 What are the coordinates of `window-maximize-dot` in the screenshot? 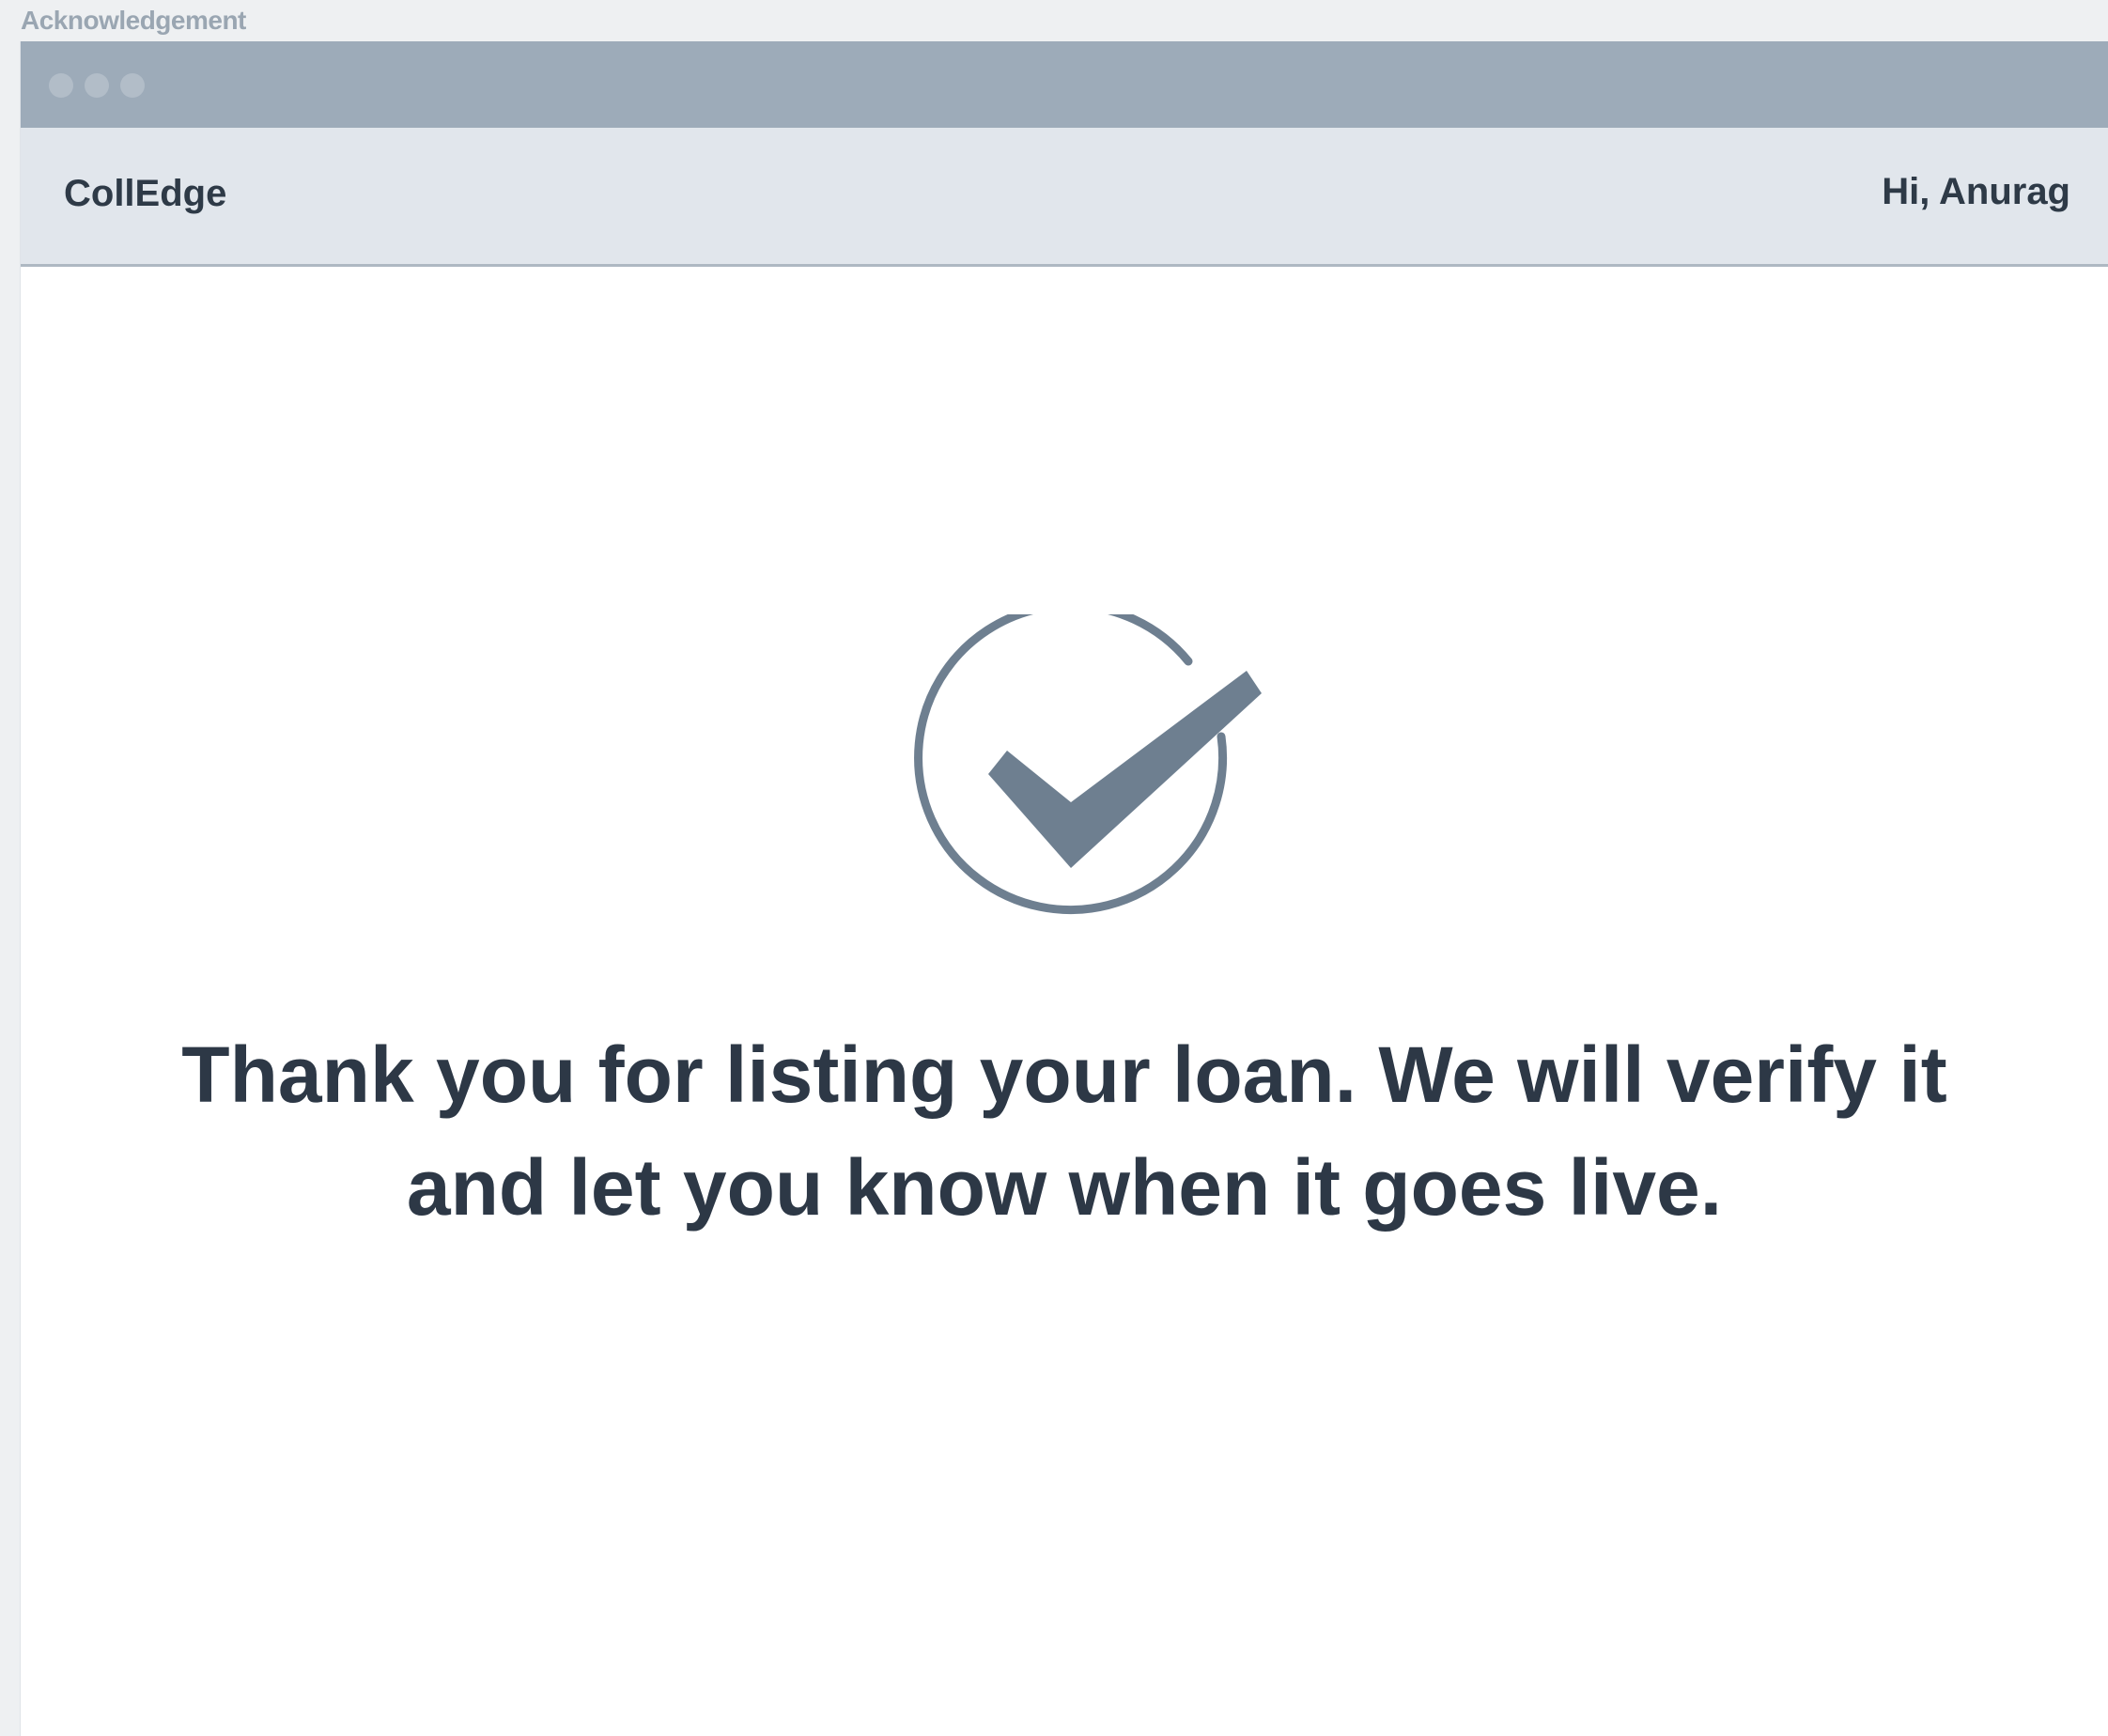 It's located at (132, 85).